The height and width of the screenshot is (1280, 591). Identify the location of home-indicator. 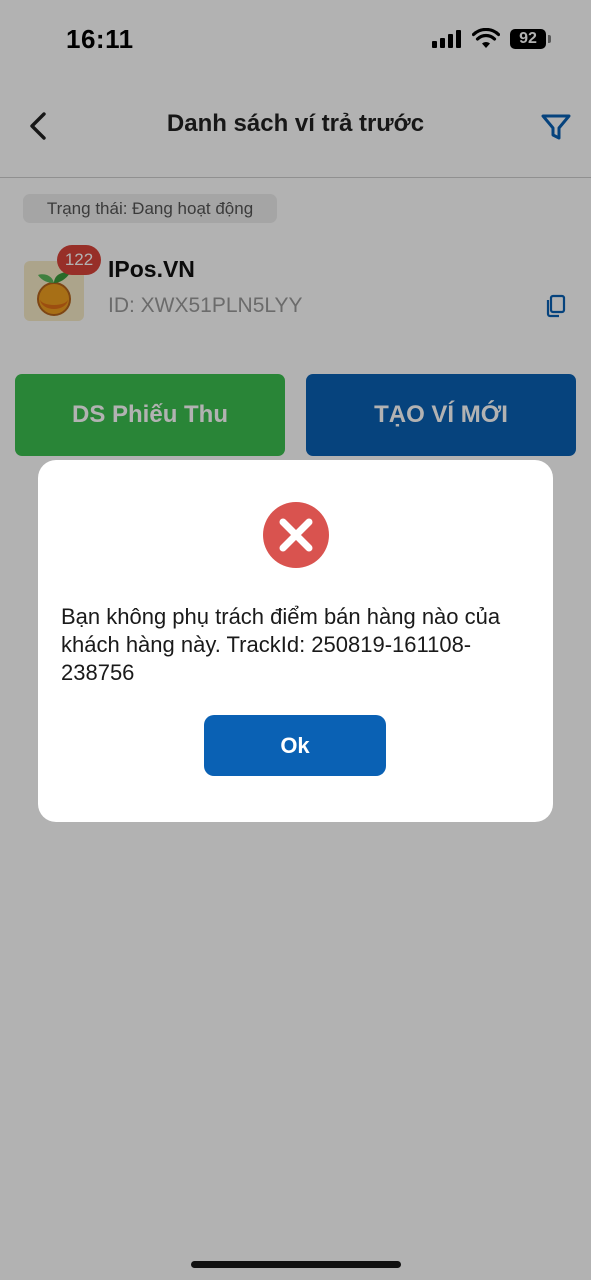
(296, 1264).